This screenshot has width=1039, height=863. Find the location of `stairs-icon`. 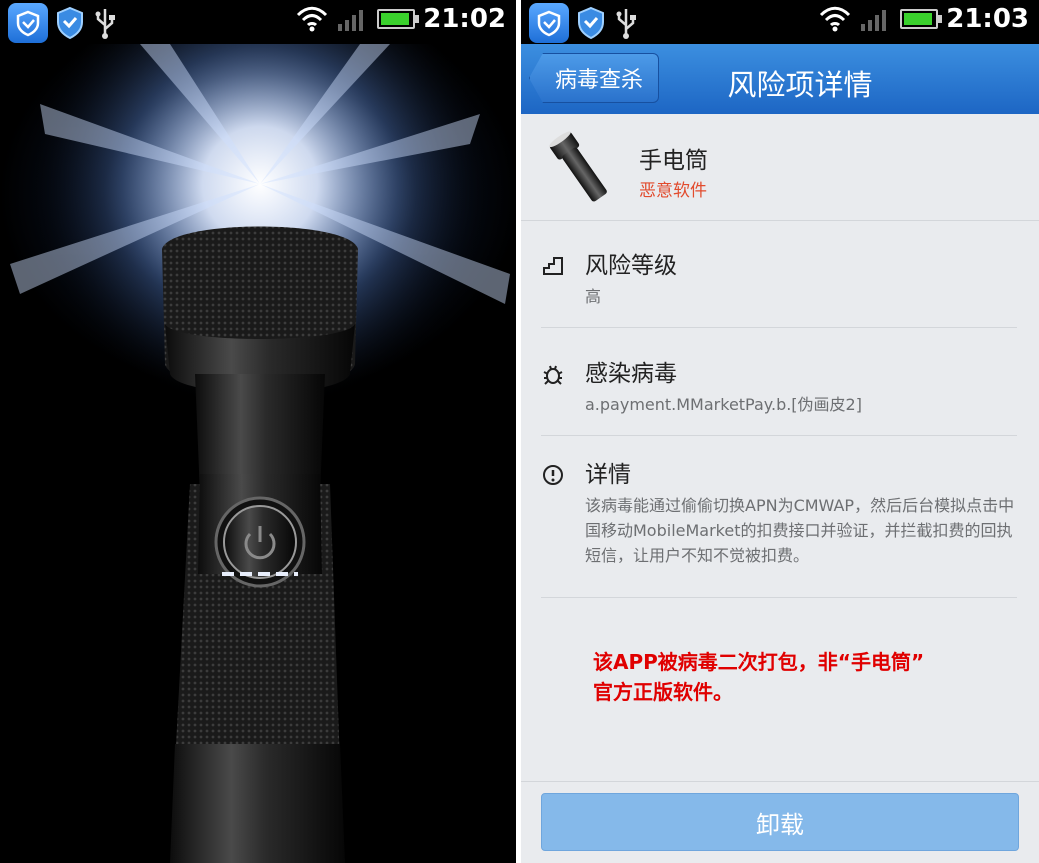

stairs-icon is located at coordinates (553, 266).